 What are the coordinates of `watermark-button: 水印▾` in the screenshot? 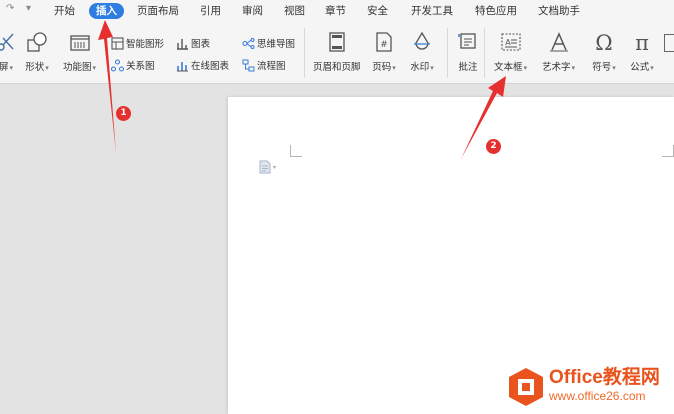 It's located at (422, 51).